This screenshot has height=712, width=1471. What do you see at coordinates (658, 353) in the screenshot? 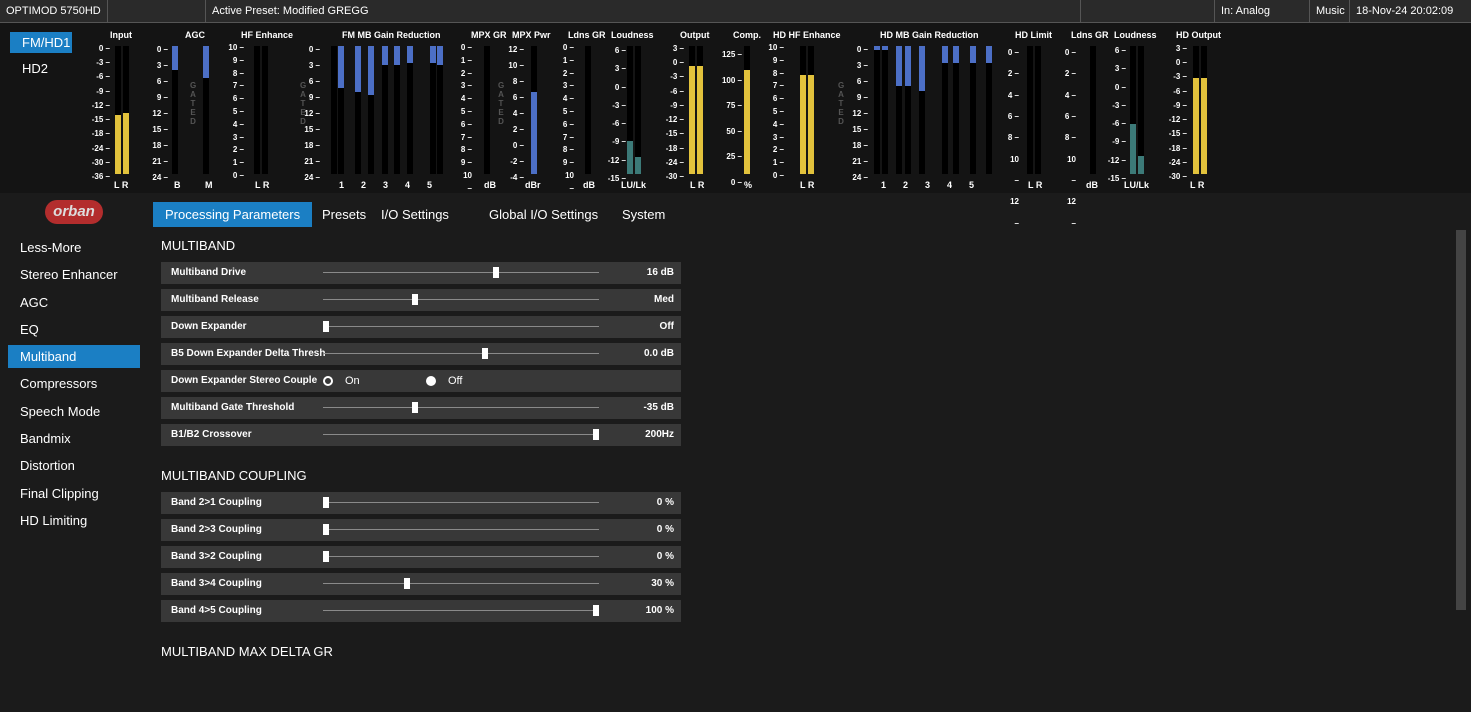
I see `row-value: 0.0 dB` at bounding box center [658, 353].